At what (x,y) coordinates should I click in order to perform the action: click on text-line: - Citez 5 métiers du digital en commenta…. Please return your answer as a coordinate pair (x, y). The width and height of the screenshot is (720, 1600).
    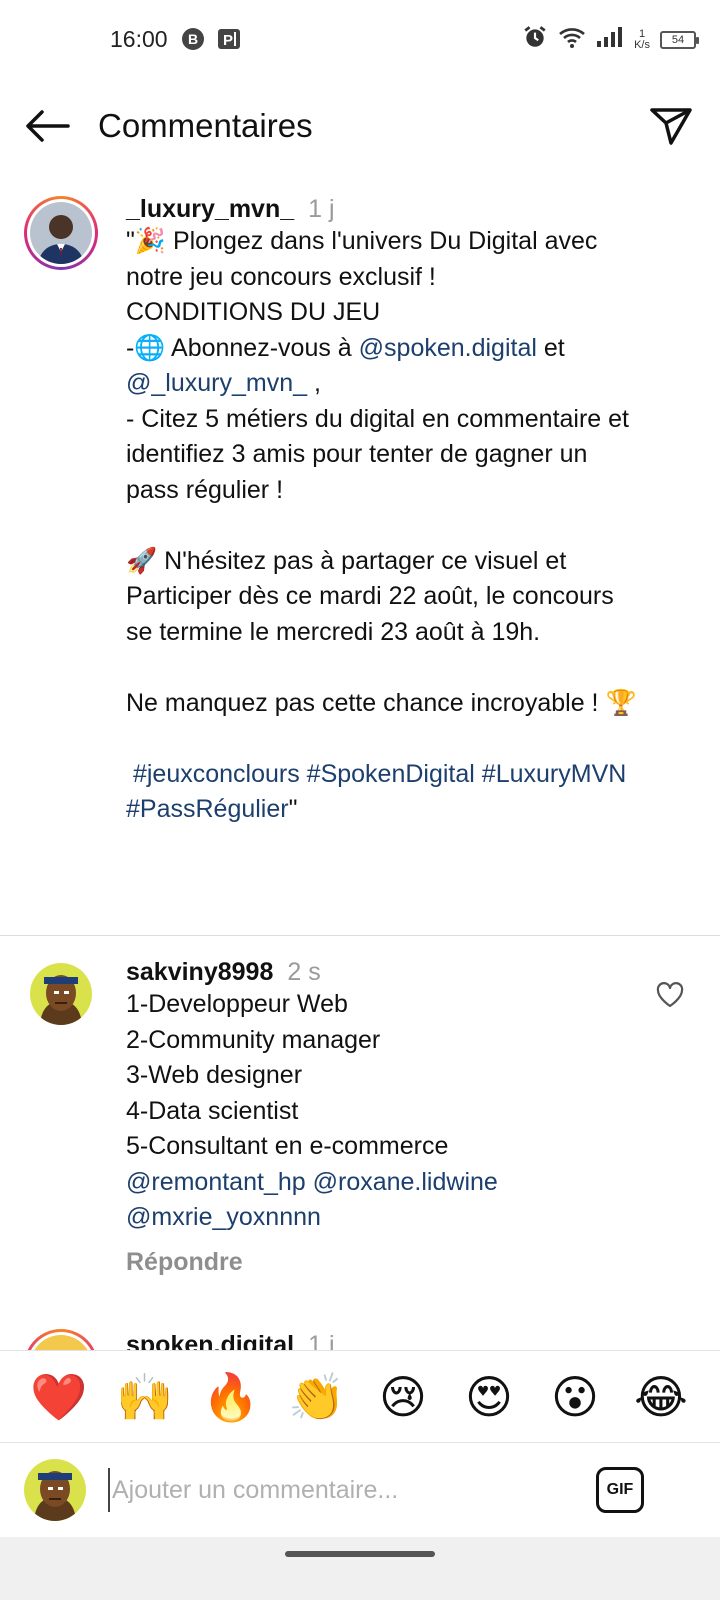
    Looking at the image, I should click on (386, 455).